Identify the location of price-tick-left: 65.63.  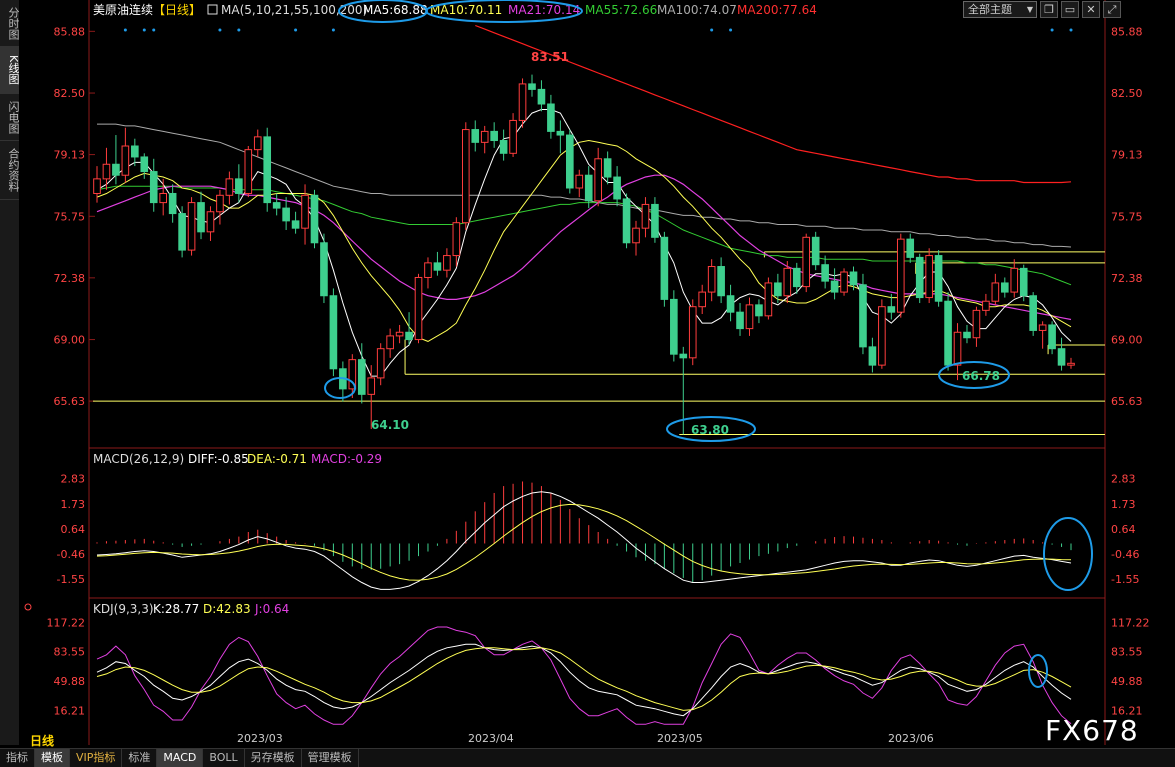
(70, 401).